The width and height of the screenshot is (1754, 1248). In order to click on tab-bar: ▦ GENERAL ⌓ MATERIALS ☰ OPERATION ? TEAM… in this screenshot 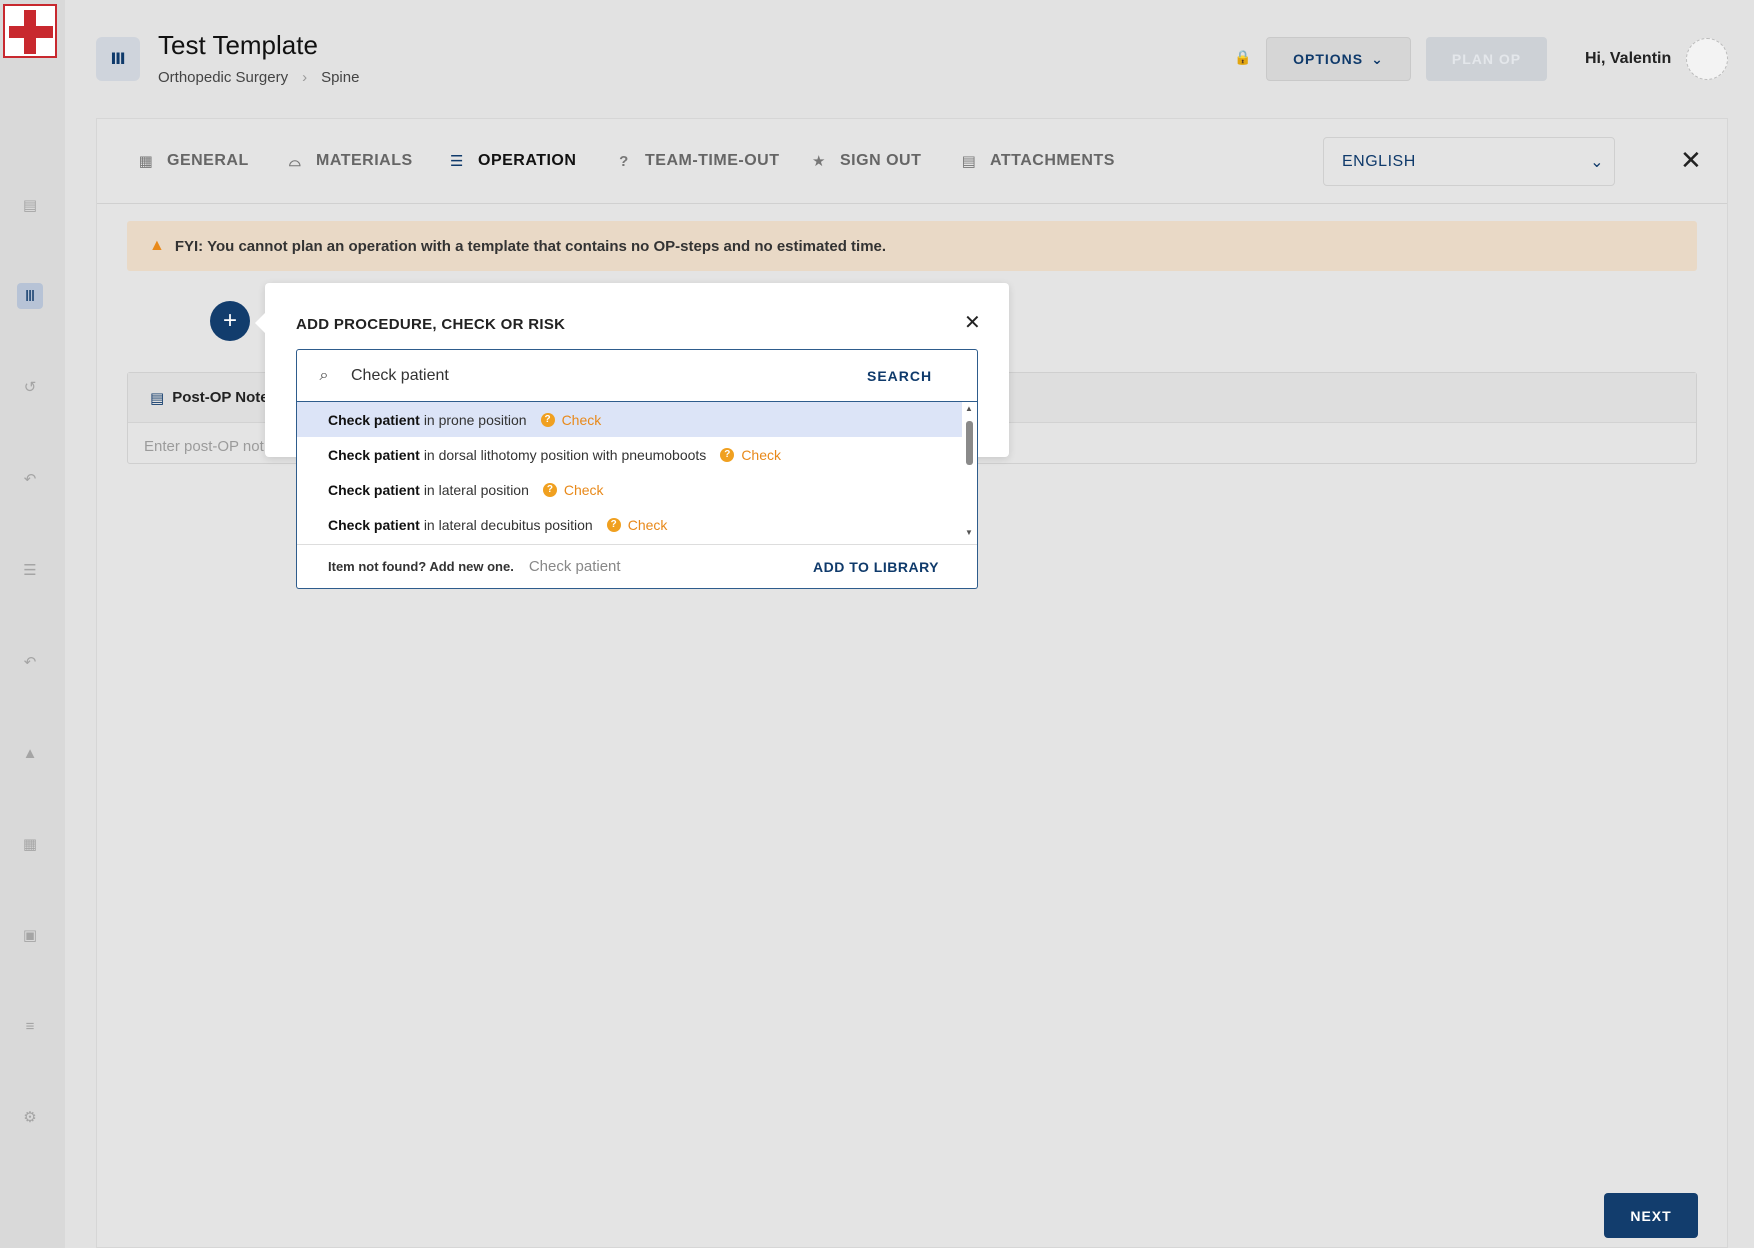, I will do `click(912, 161)`.